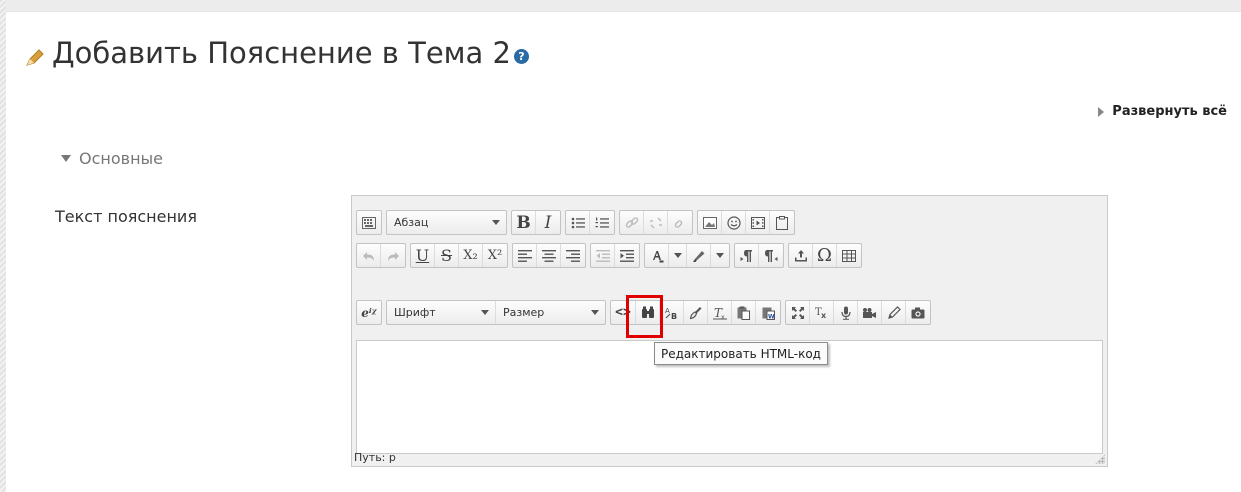 The image size is (1241, 492). I want to click on format-select-value: Абзац, so click(411, 222).